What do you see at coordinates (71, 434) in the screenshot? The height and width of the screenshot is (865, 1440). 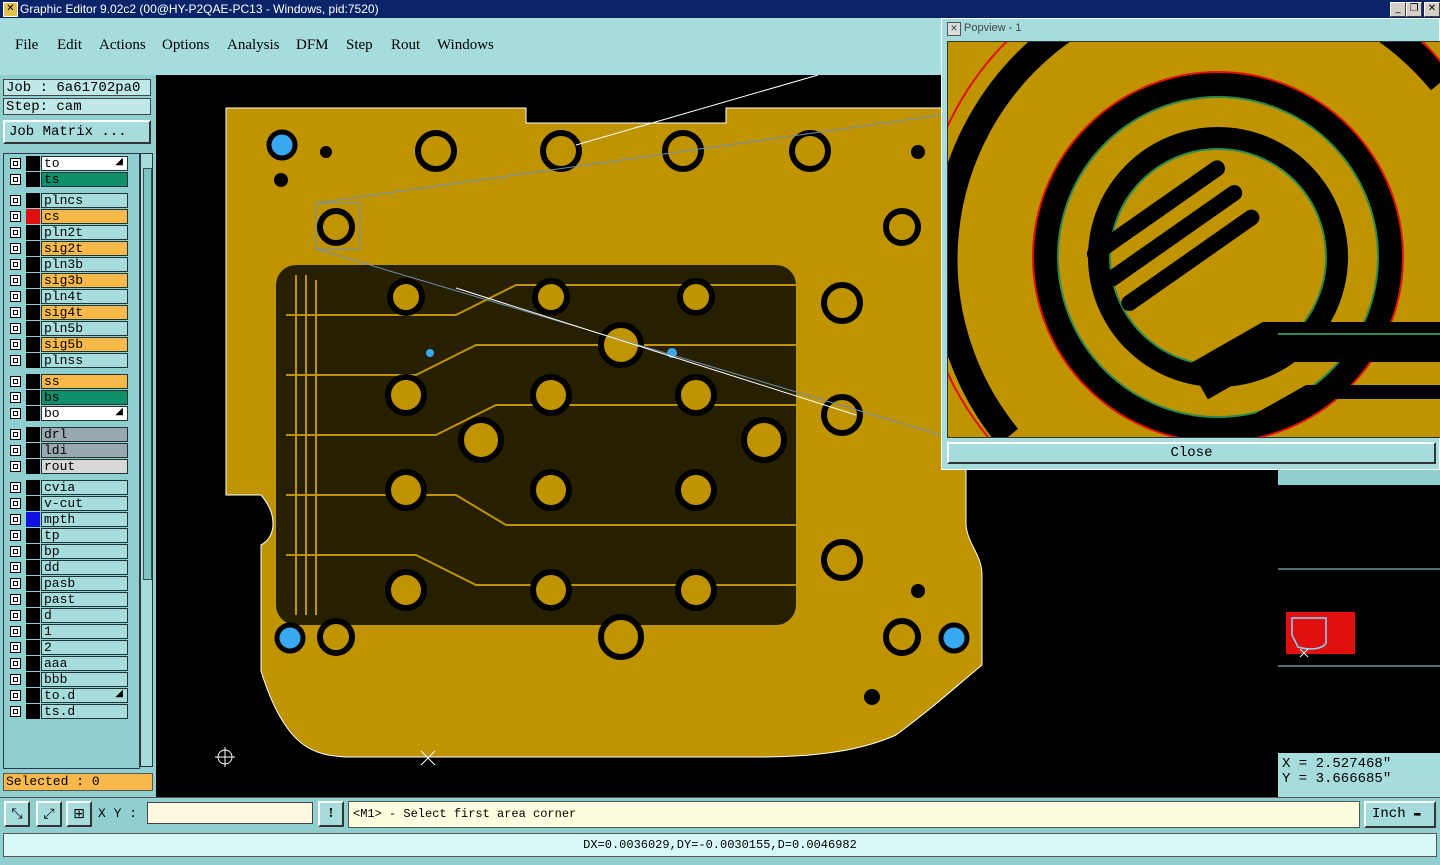 I see `layer-row-drl: drl` at bounding box center [71, 434].